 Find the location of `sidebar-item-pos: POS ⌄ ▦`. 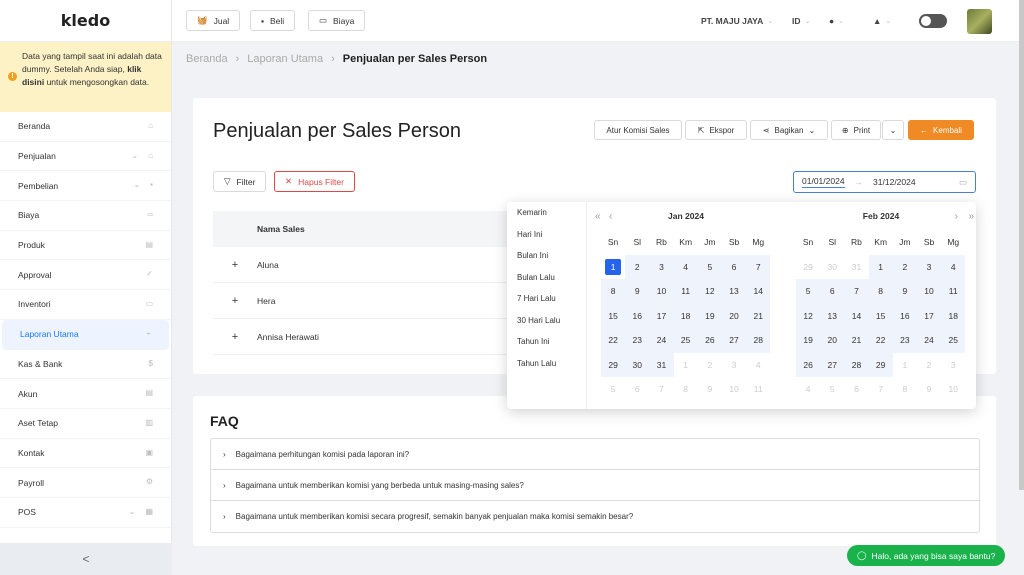

sidebar-item-pos: POS ⌄ ▦ is located at coordinates (85, 513).